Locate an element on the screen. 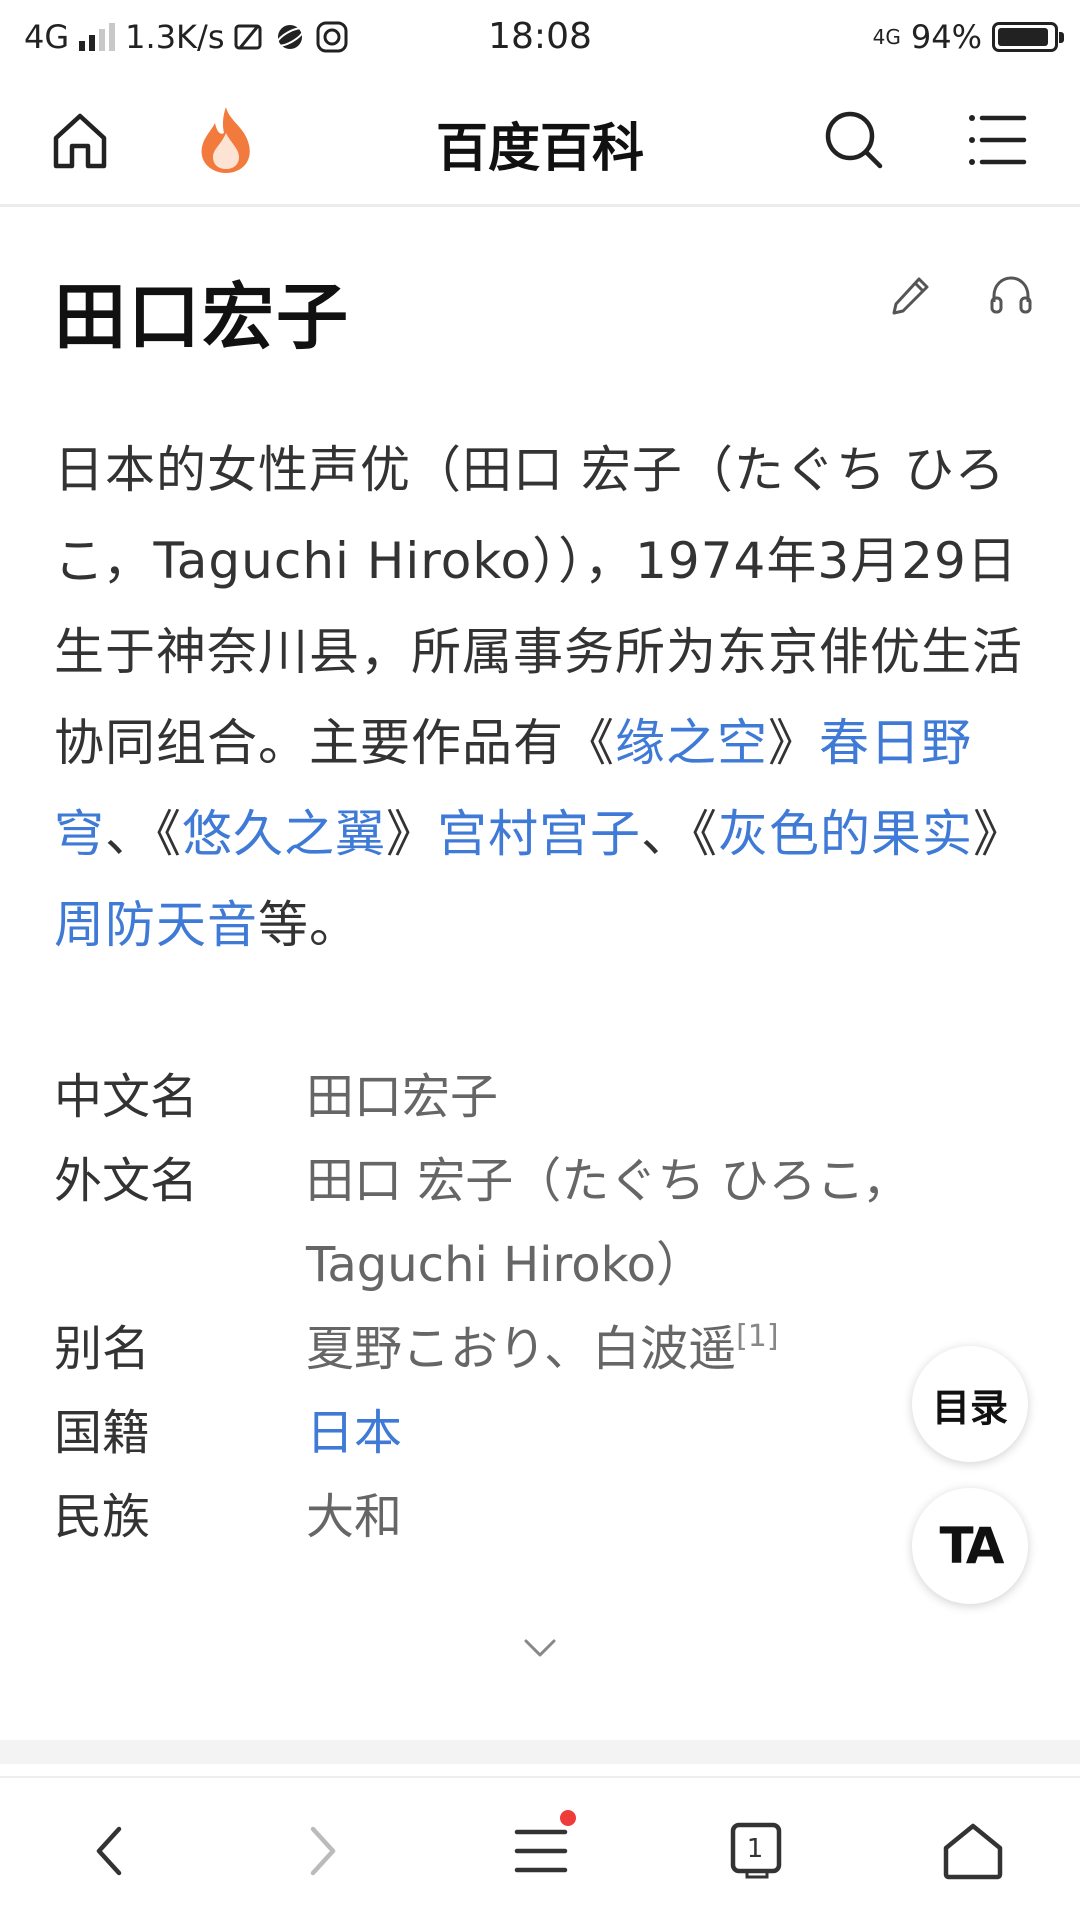  info-value: 田口 宏子（たぐち ひろこ，Taguchi Hiroko） is located at coordinates (608, 1223).